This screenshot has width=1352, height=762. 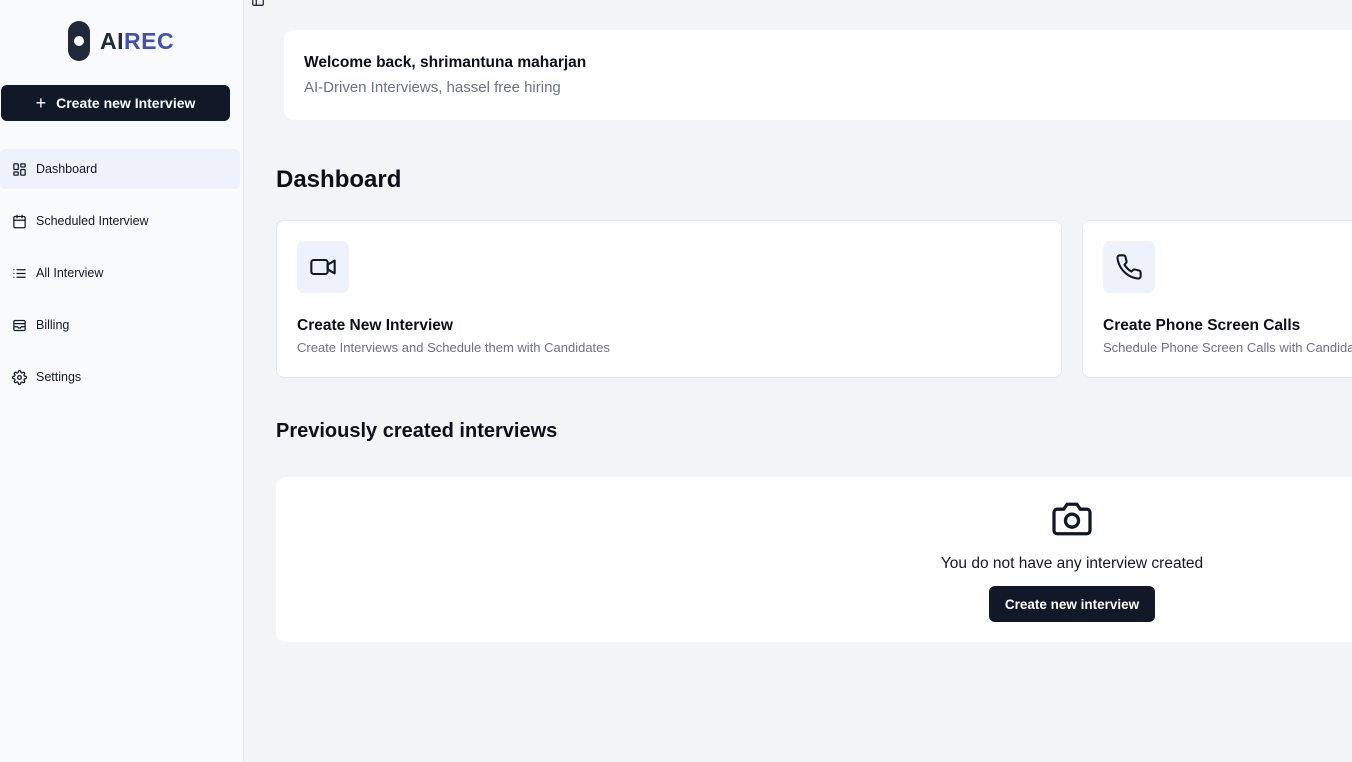 What do you see at coordinates (417, 431) in the screenshot?
I see `previous-interviews-title: Previously created interviews` at bounding box center [417, 431].